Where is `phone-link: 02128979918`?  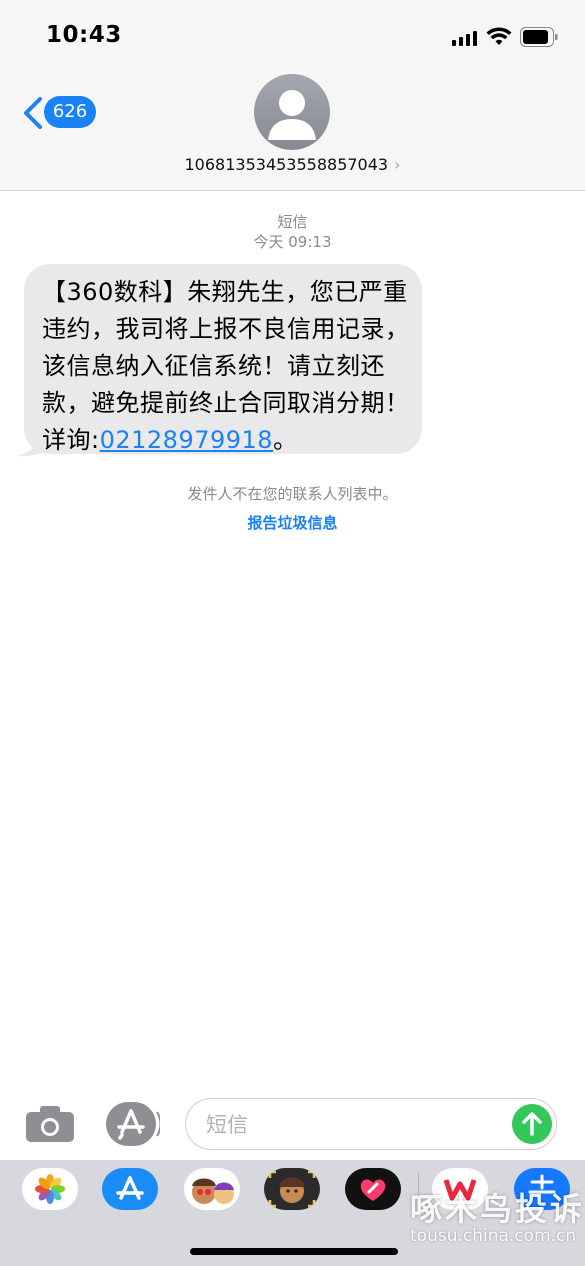 phone-link: 02128979918 is located at coordinates (186, 440).